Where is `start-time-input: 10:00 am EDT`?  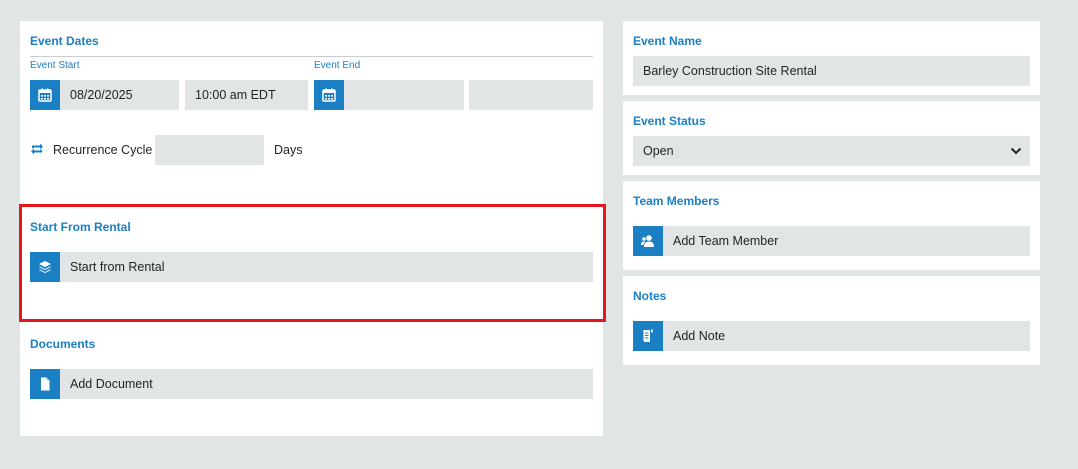 start-time-input: 10:00 am EDT is located at coordinates (246, 95).